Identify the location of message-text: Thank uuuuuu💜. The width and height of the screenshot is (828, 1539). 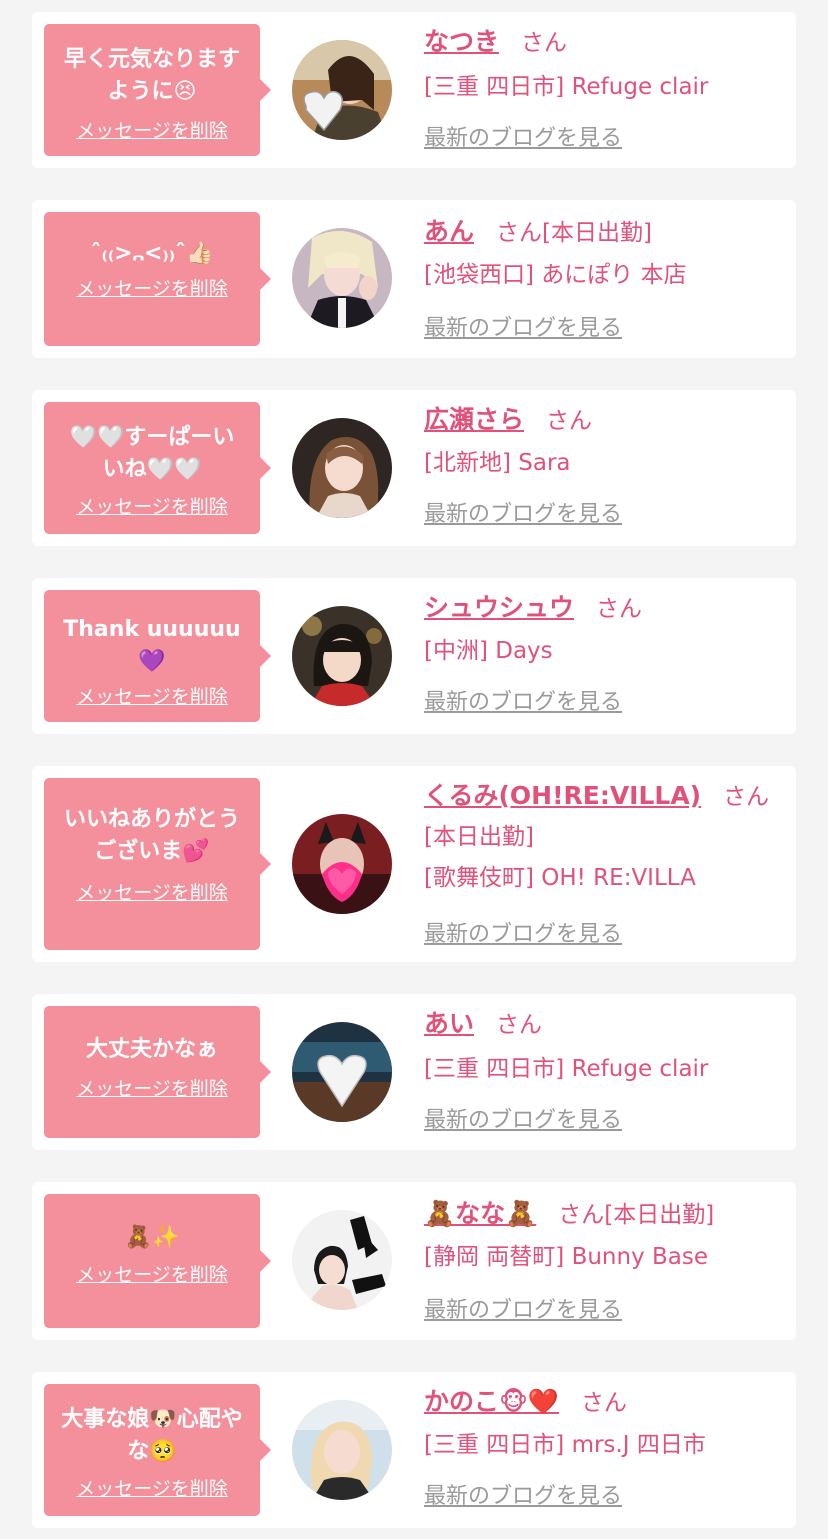
(152, 645).